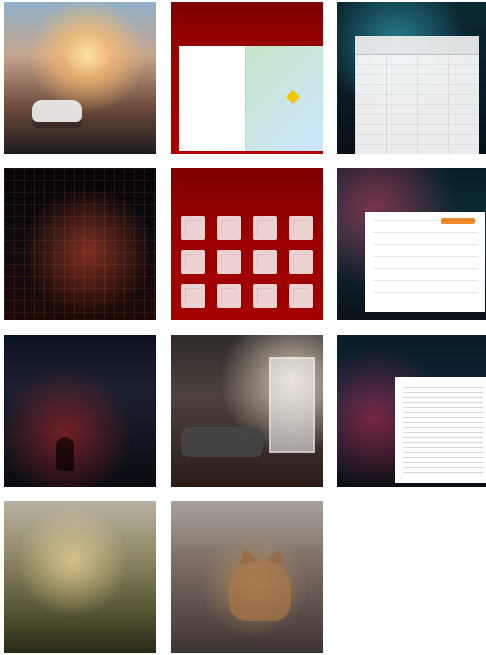 The height and width of the screenshot is (655, 486). I want to click on image-tile-map-document, so click(247, 78).